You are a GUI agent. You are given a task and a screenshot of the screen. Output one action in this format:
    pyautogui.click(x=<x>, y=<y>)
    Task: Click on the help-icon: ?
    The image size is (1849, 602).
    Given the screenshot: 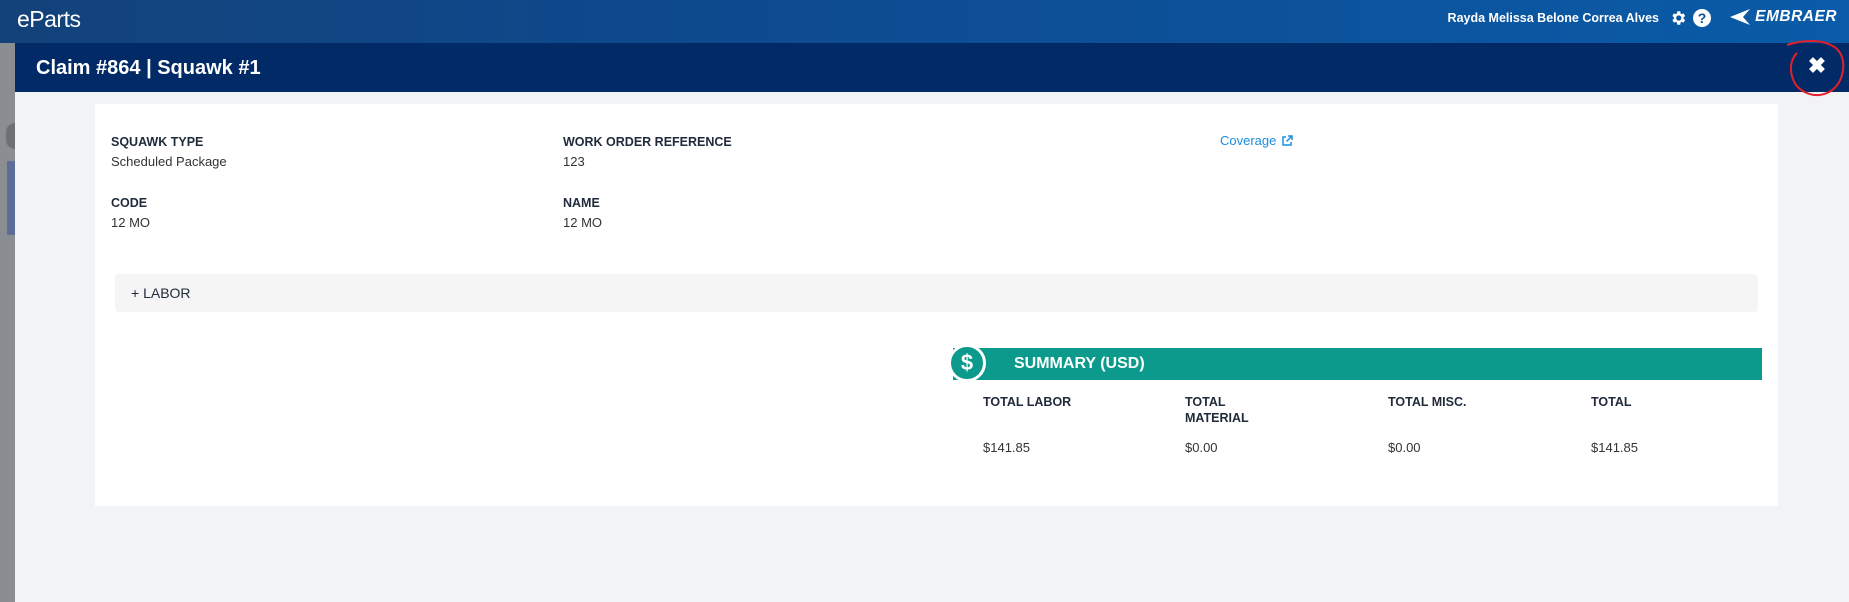 What is the action you would take?
    pyautogui.click(x=1702, y=18)
    